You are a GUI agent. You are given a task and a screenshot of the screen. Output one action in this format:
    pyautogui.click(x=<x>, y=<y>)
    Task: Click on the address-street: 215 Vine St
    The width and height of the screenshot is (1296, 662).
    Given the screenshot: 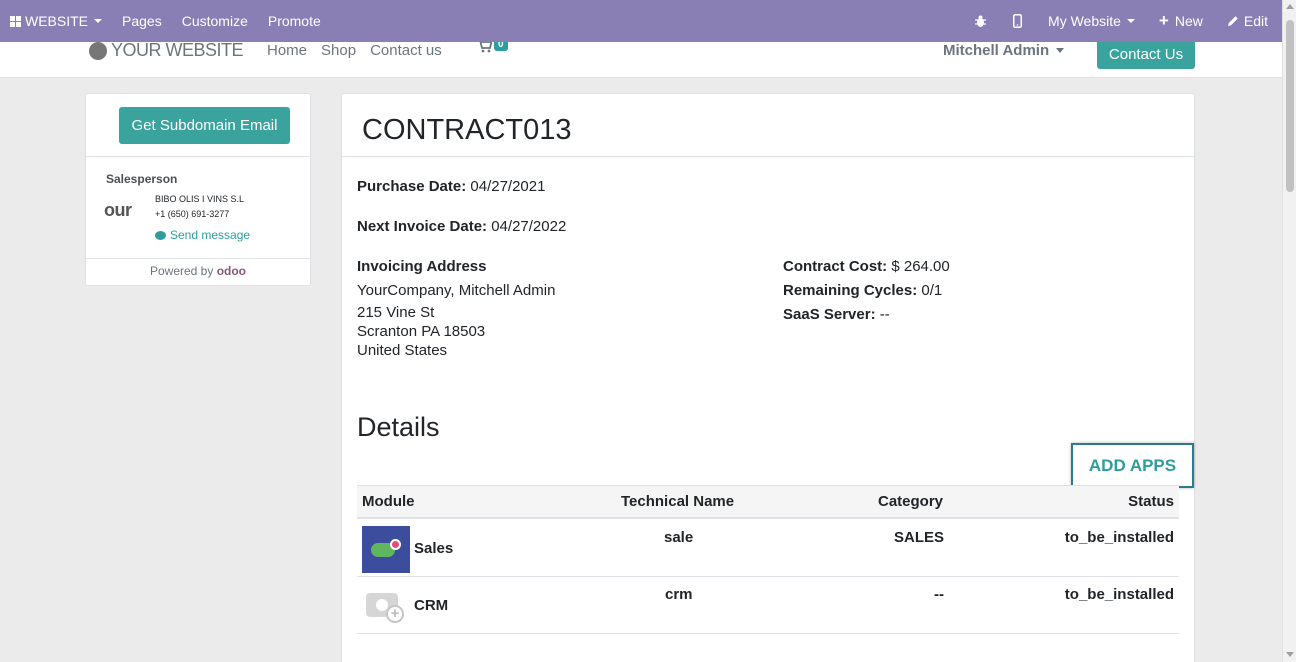 What is the action you would take?
    pyautogui.click(x=396, y=312)
    